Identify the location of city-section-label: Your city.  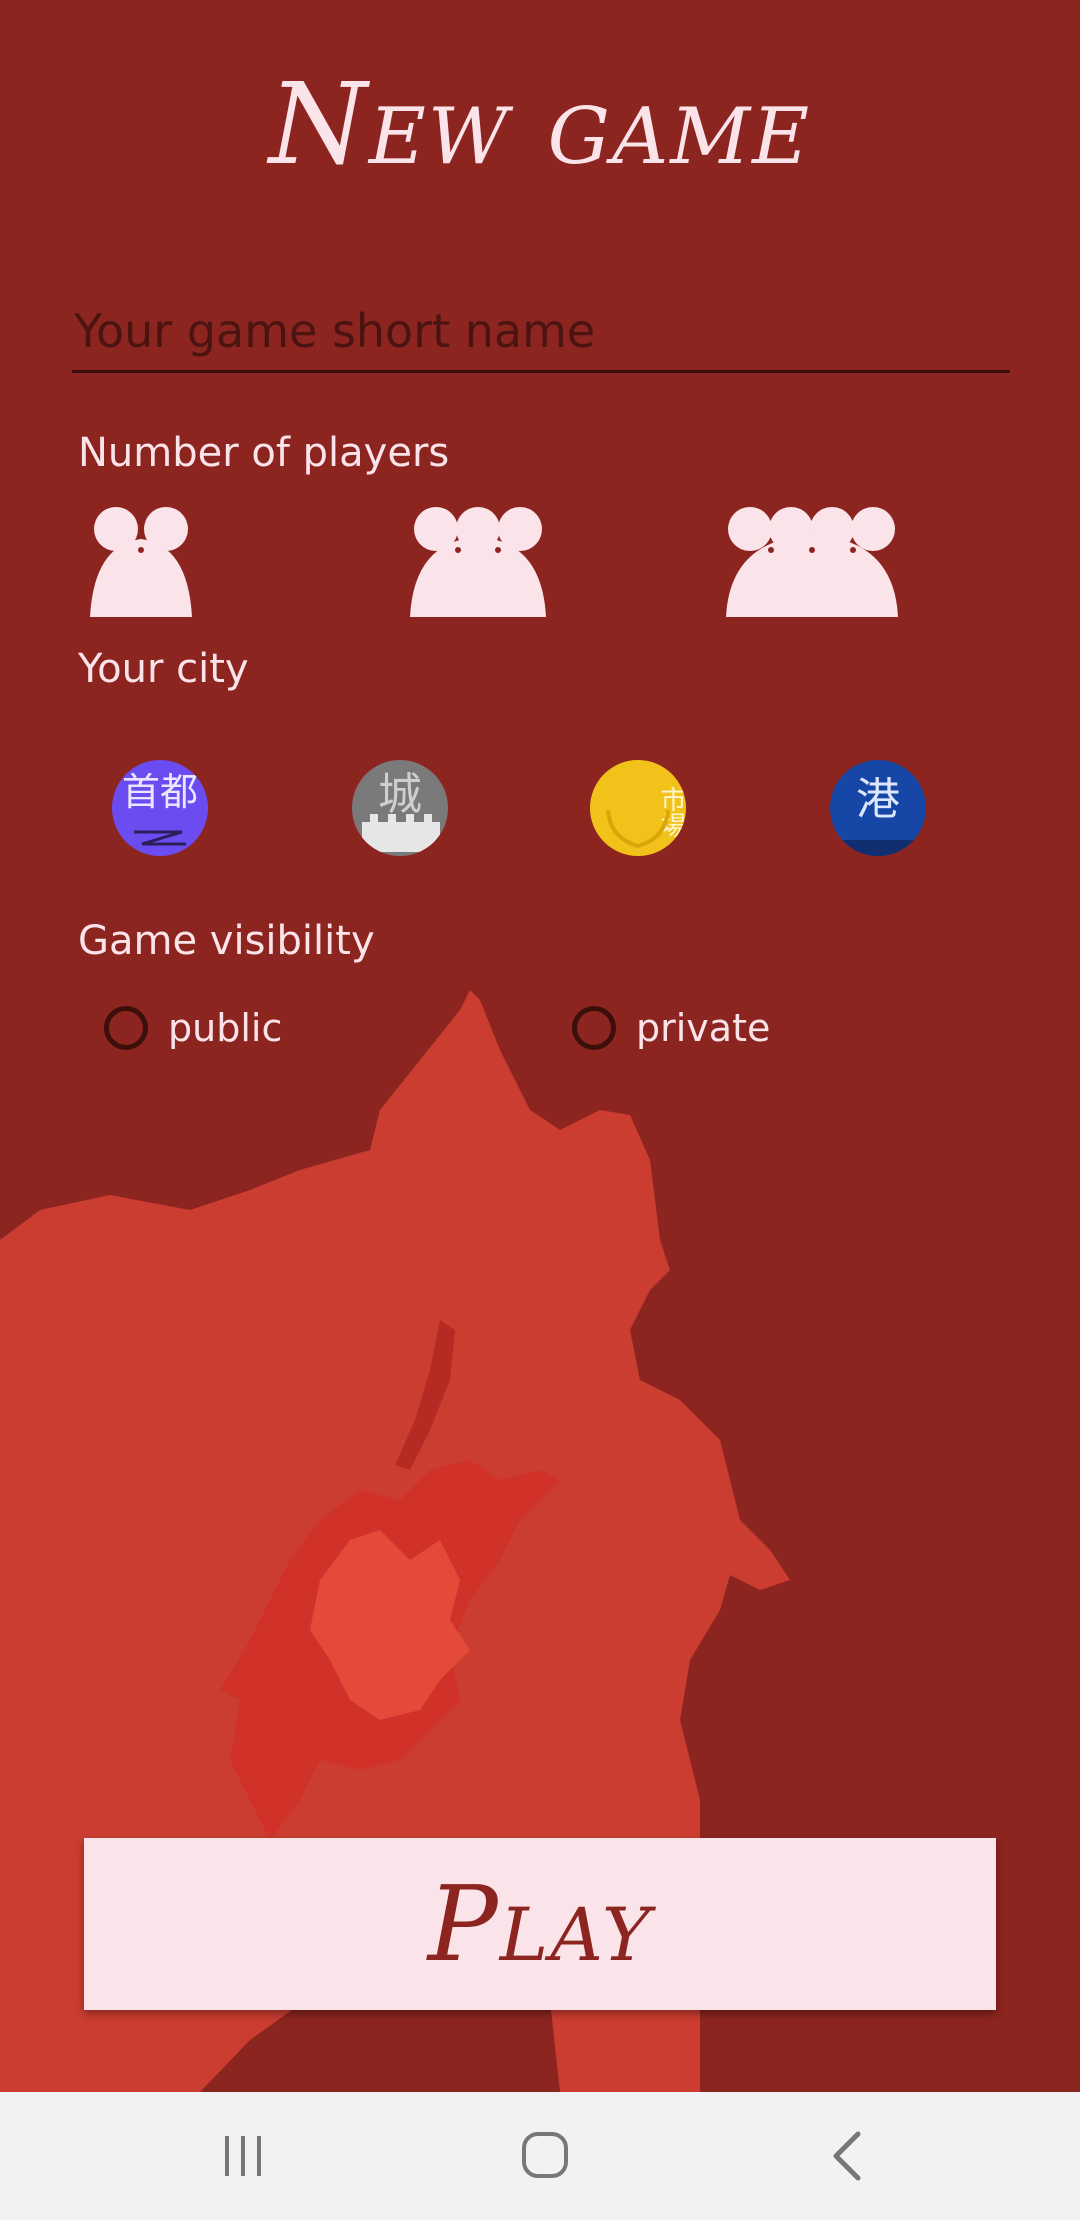
(163, 669).